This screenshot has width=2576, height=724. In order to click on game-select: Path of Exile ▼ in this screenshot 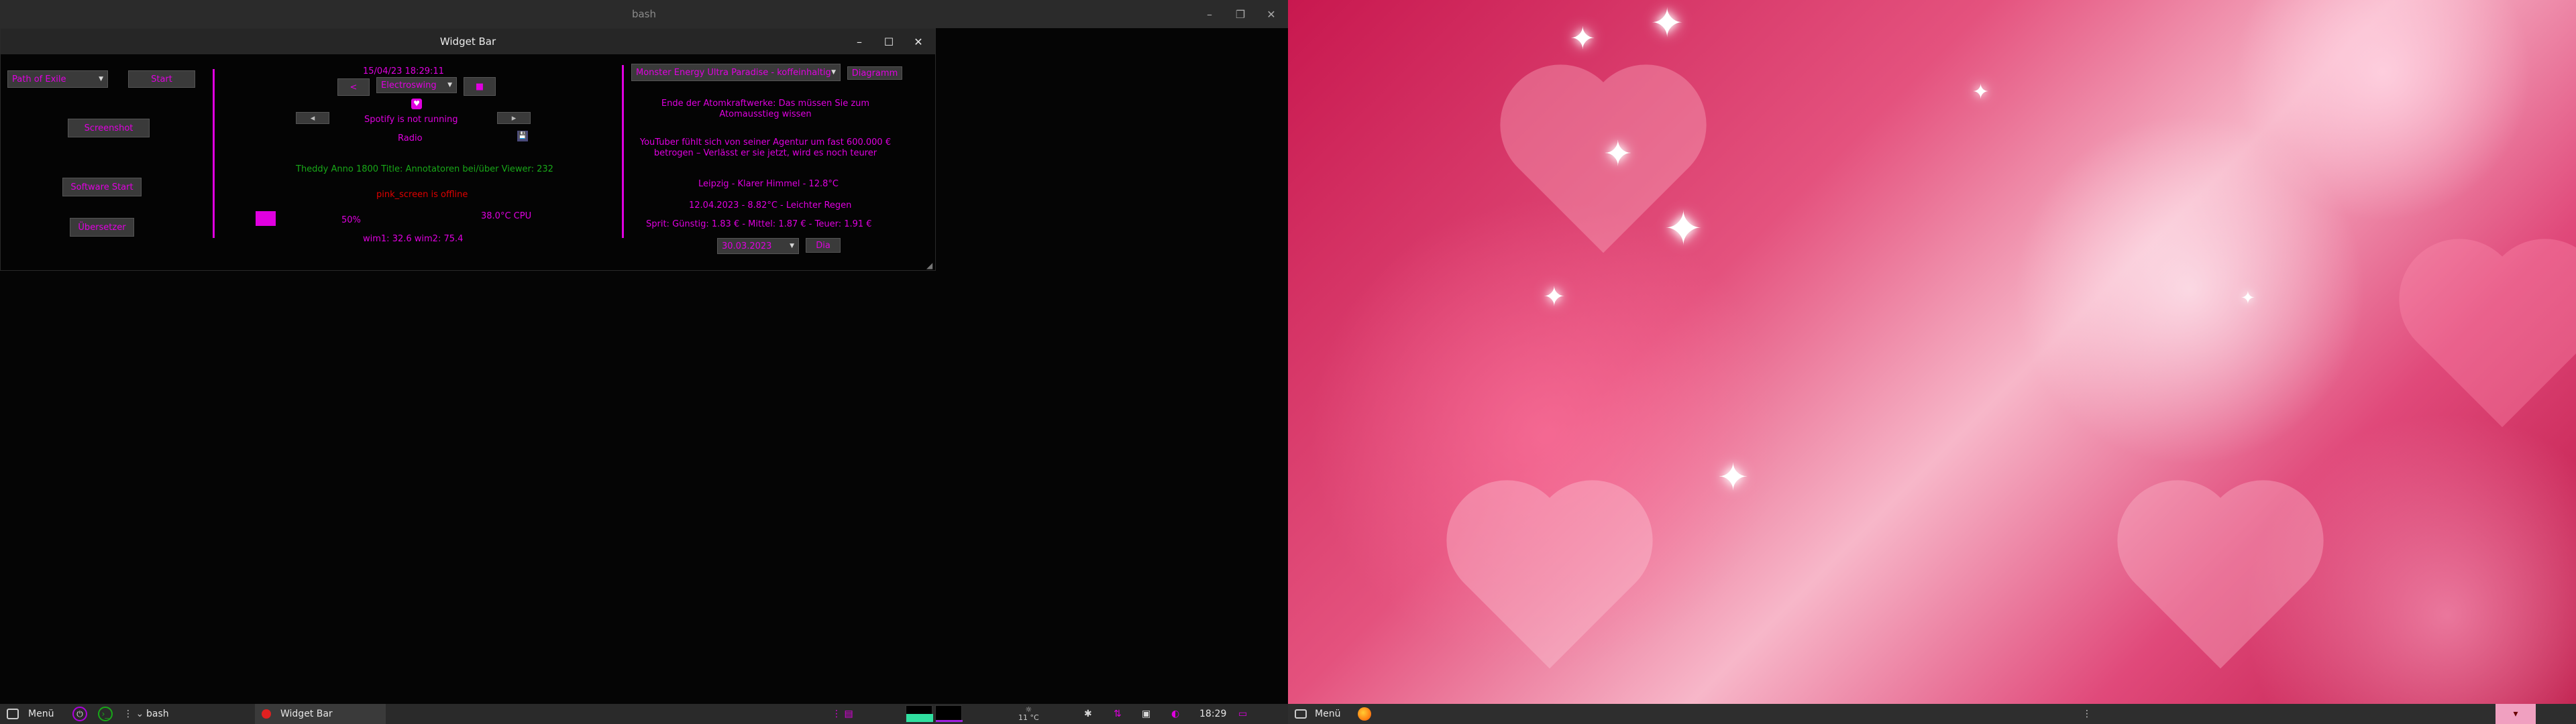, I will do `click(57, 79)`.